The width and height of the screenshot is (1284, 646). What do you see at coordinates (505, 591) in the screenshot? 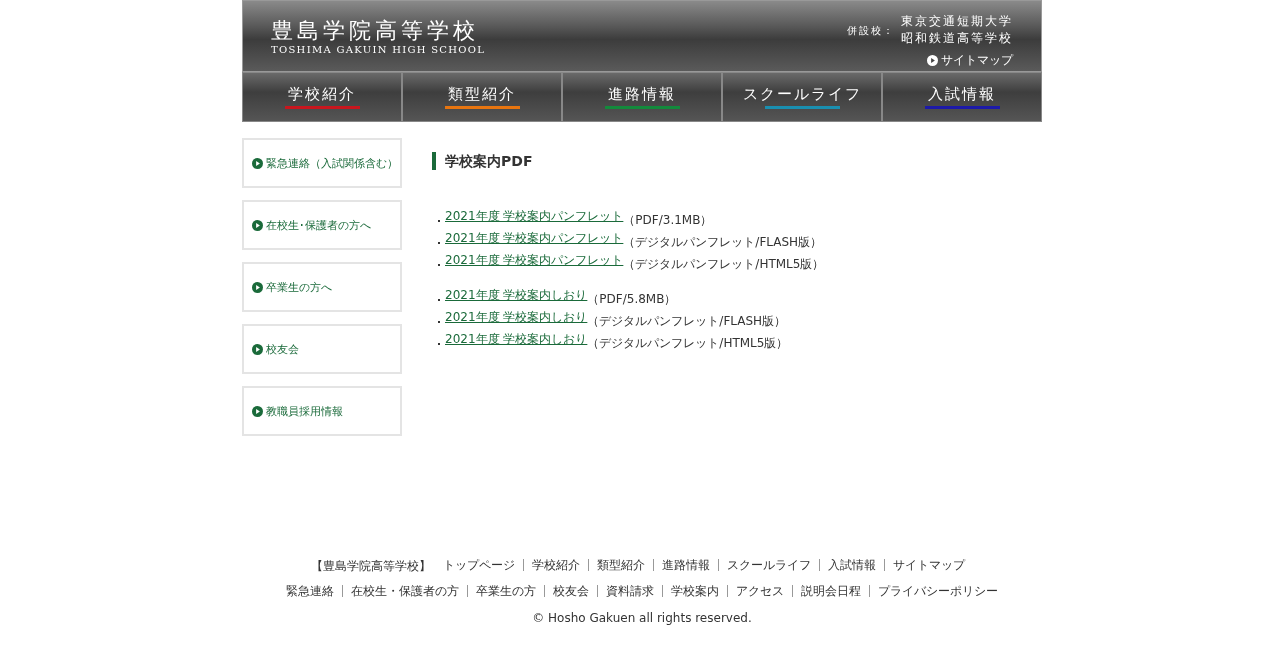
I see `footer-link: 卒業生の方` at bounding box center [505, 591].